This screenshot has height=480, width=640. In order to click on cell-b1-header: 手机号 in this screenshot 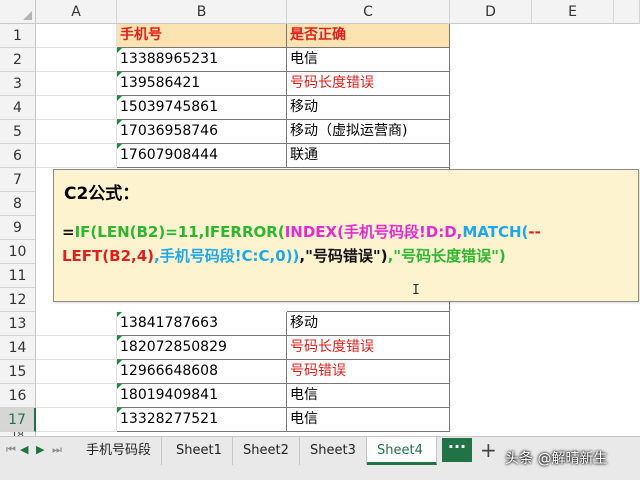, I will do `click(202, 36)`.